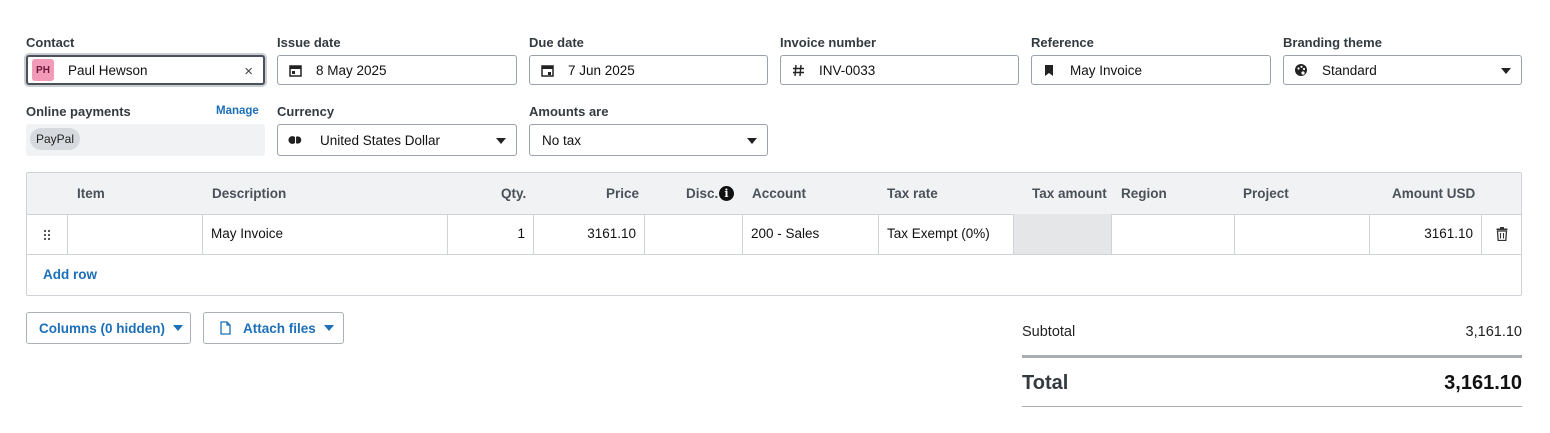 The width and height of the screenshot is (1550, 433). I want to click on invoice-number-label: Invoice number, so click(828, 42).